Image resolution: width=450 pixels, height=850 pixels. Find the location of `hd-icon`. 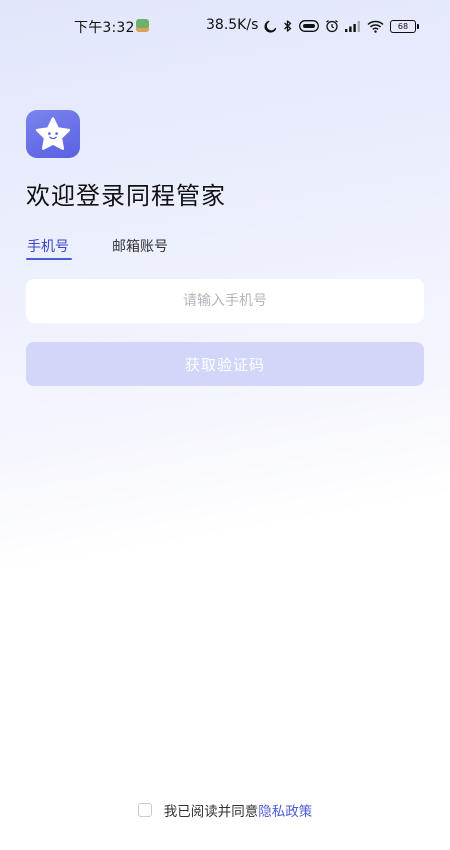

hd-icon is located at coordinates (309, 26).